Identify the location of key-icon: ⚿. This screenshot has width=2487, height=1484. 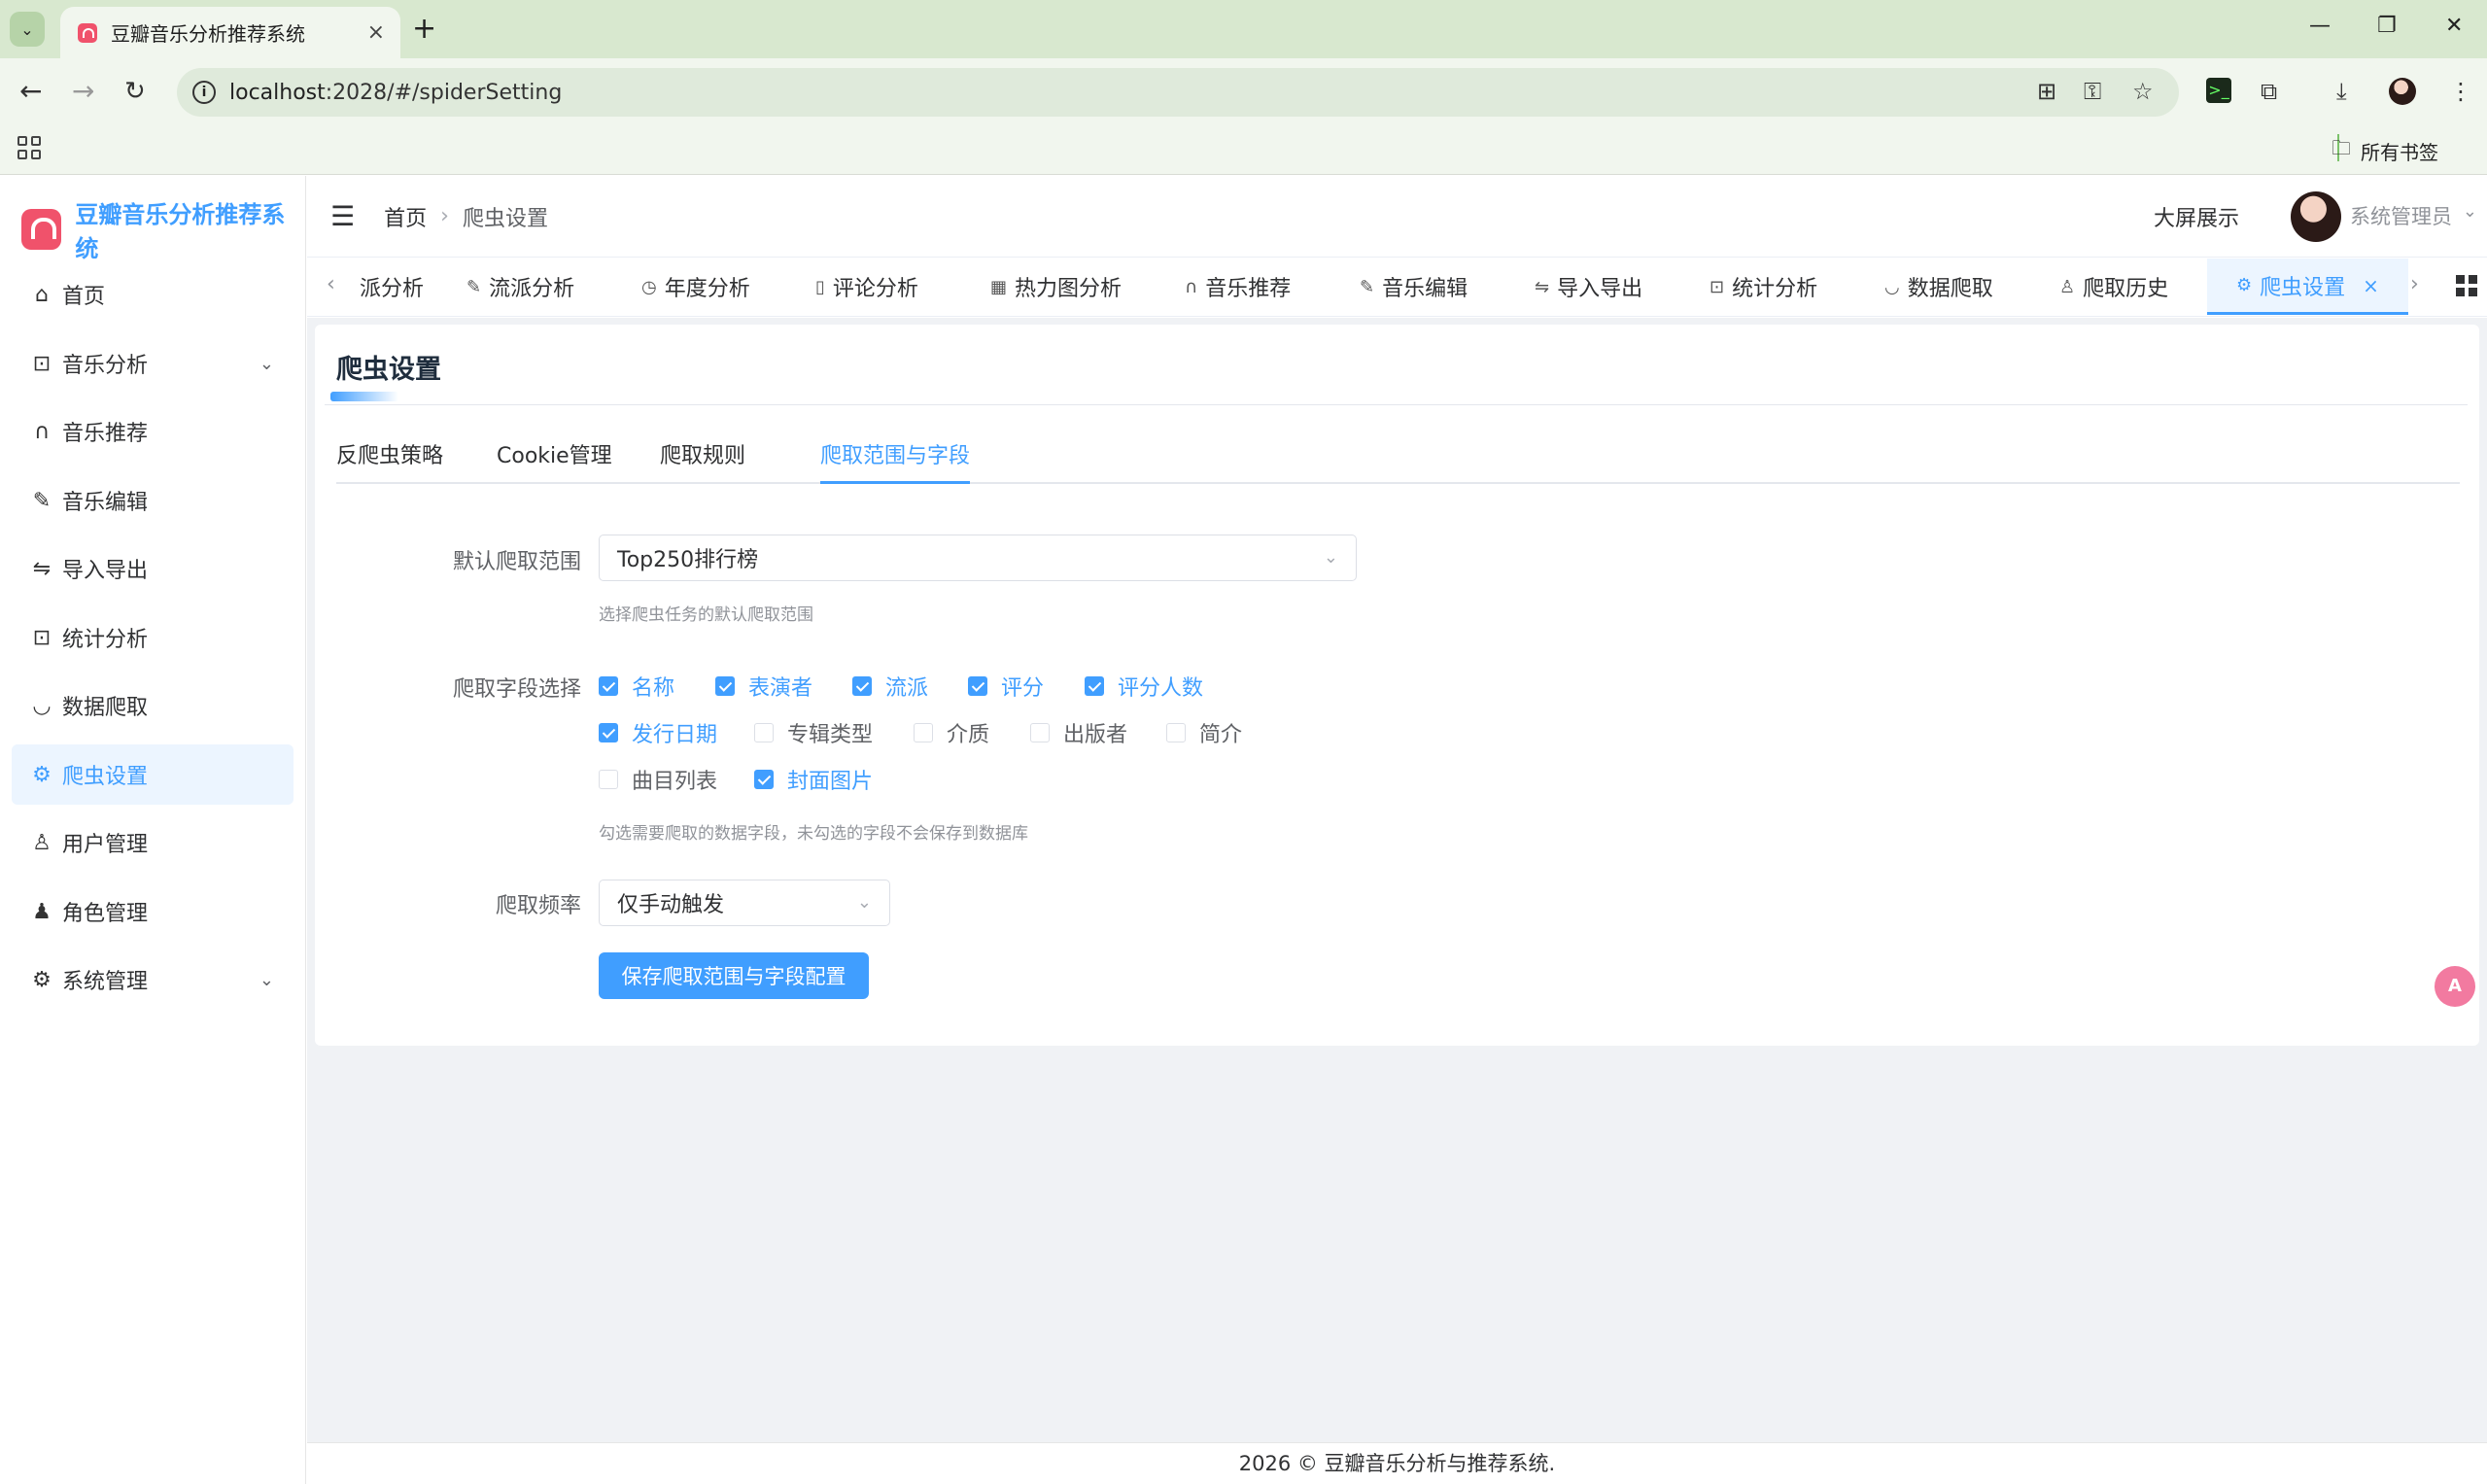
(2093, 91).